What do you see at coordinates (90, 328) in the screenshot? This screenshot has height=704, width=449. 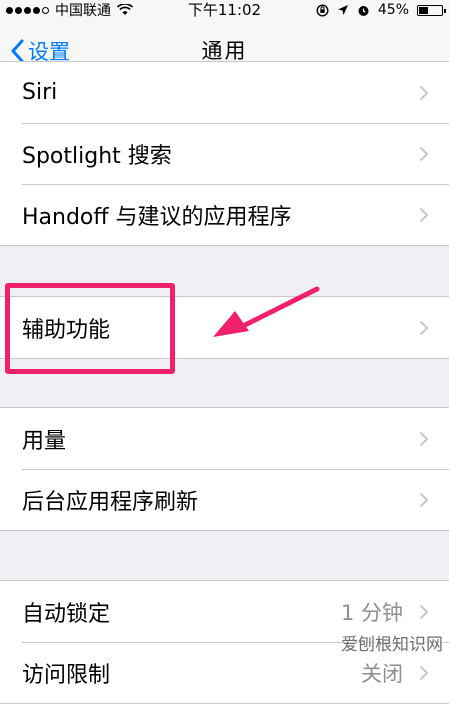 I see `highlight-box` at bounding box center [90, 328].